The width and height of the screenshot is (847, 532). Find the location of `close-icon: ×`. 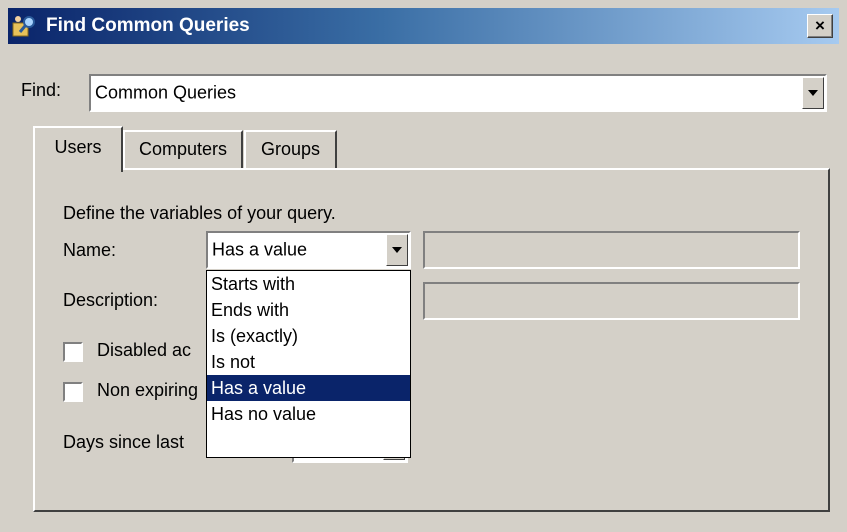

close-icon: × is located at coordinates (820, 25).